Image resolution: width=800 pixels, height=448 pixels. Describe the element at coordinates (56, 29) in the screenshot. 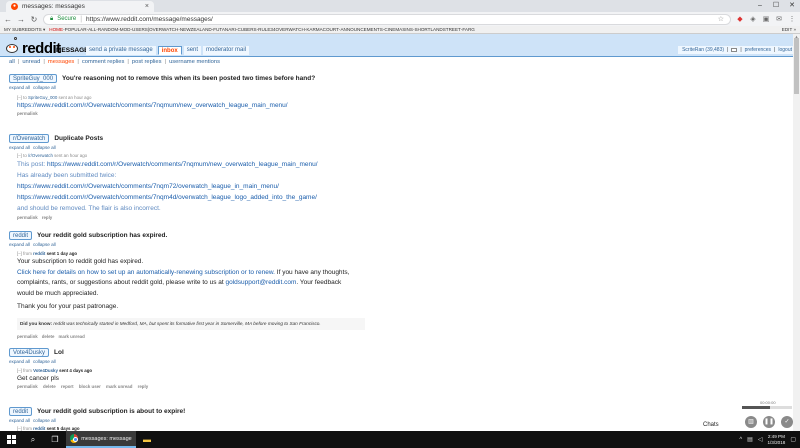

I see `srbar-item: HOME` at that location.